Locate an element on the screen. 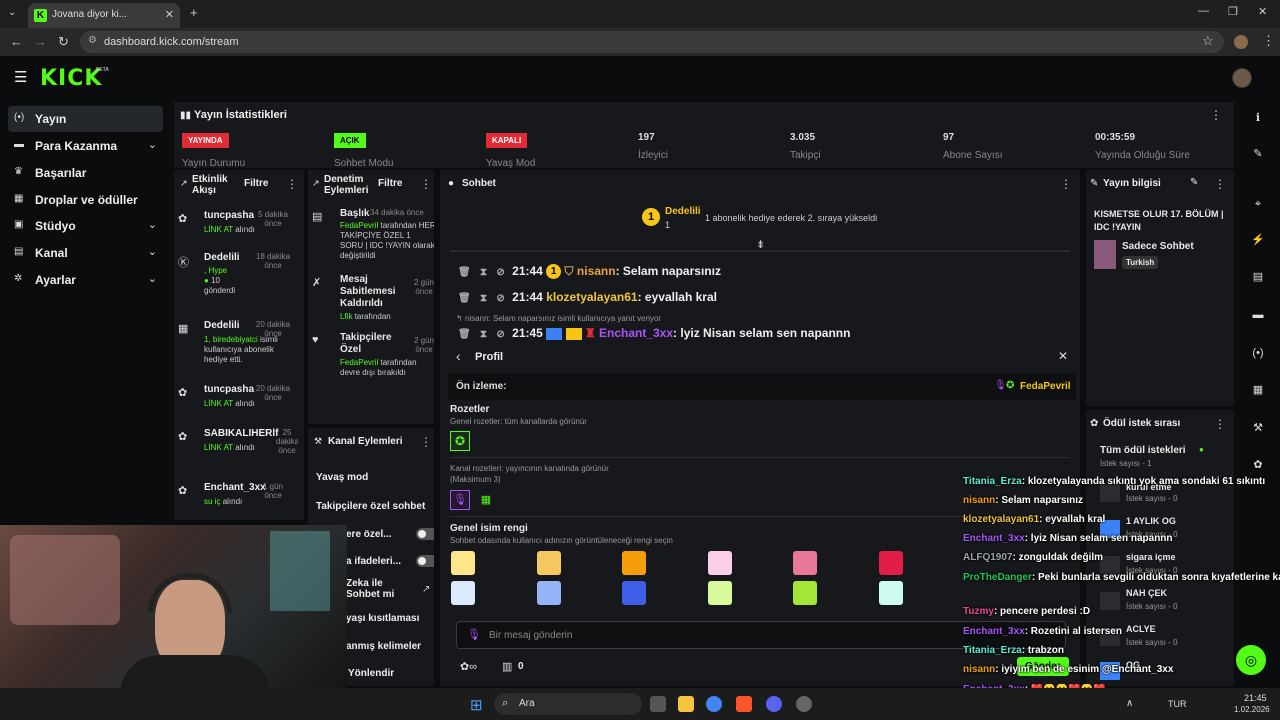 The image size is (1280, 720). moderation-menu-icon: ⋮ is located at coordinates (426, 184).